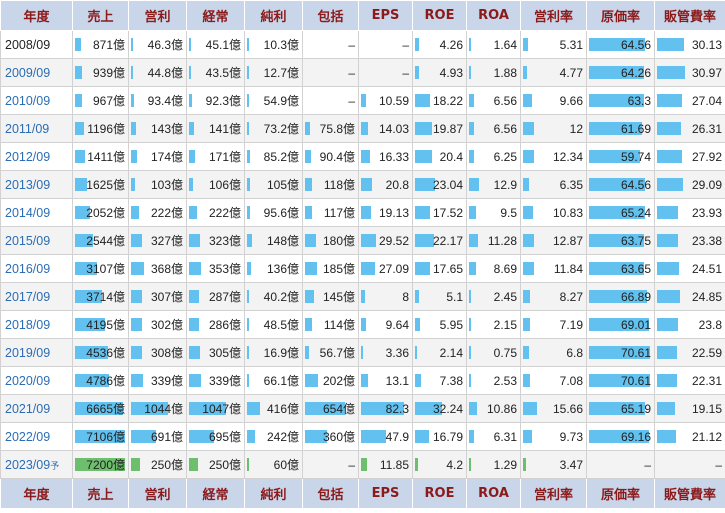 The width and height of the screenshot is (725, 513). Describe the element at coordinates (27, 269) in the screenshot. I see `year-label: 2016/09` at that location.